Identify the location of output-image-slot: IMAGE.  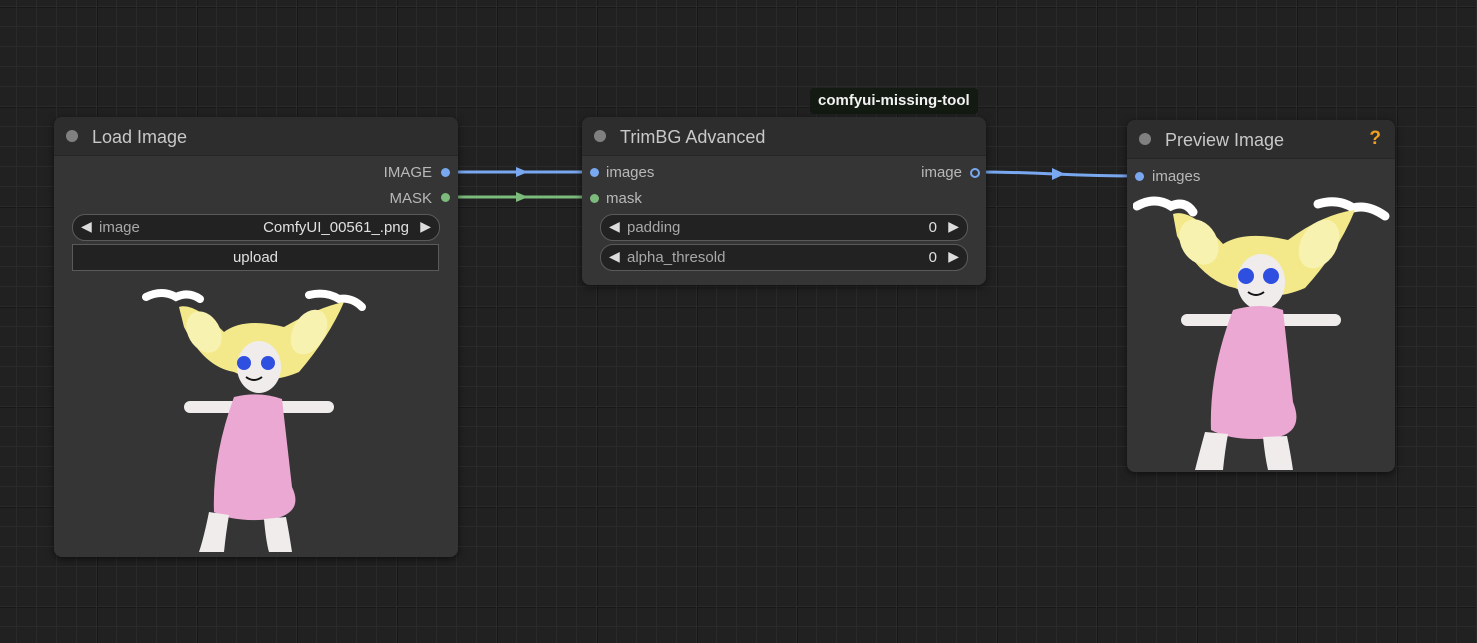
(408, 174).